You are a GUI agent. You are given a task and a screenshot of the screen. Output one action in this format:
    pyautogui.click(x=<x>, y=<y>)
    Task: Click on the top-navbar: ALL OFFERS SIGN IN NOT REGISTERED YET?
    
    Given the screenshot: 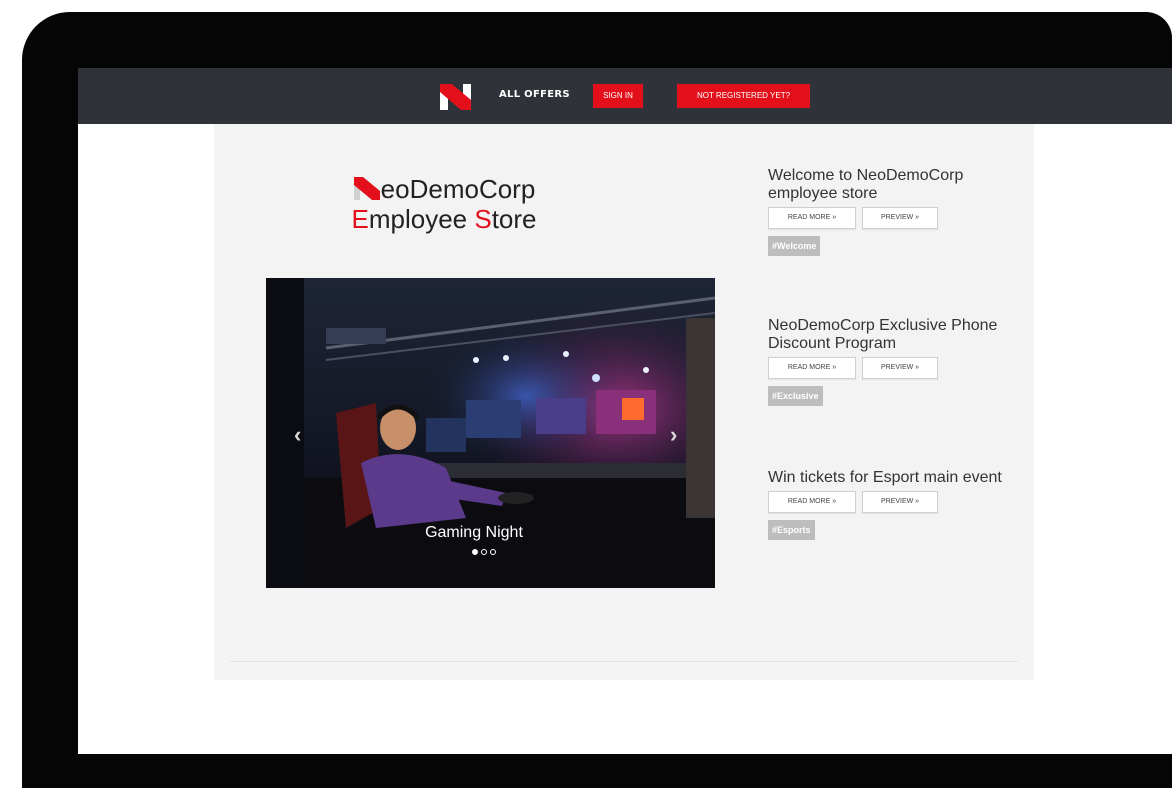 What is the action you would take?
    pyautogui.click(x=625, y=96)
    